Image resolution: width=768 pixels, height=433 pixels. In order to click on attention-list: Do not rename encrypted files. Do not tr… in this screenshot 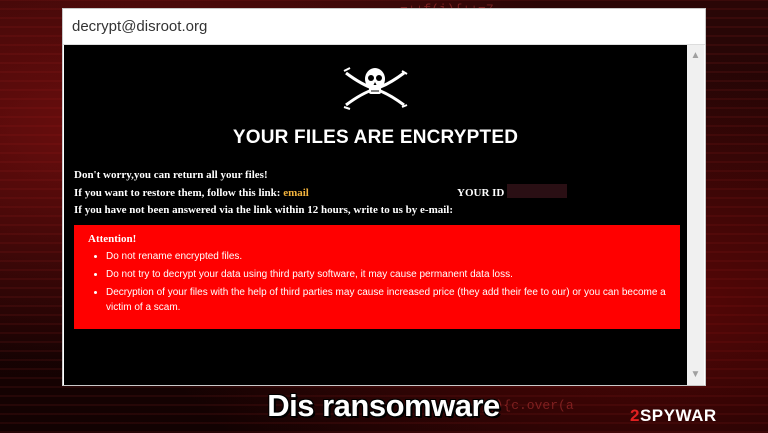, I will do `click(377, 282)`.